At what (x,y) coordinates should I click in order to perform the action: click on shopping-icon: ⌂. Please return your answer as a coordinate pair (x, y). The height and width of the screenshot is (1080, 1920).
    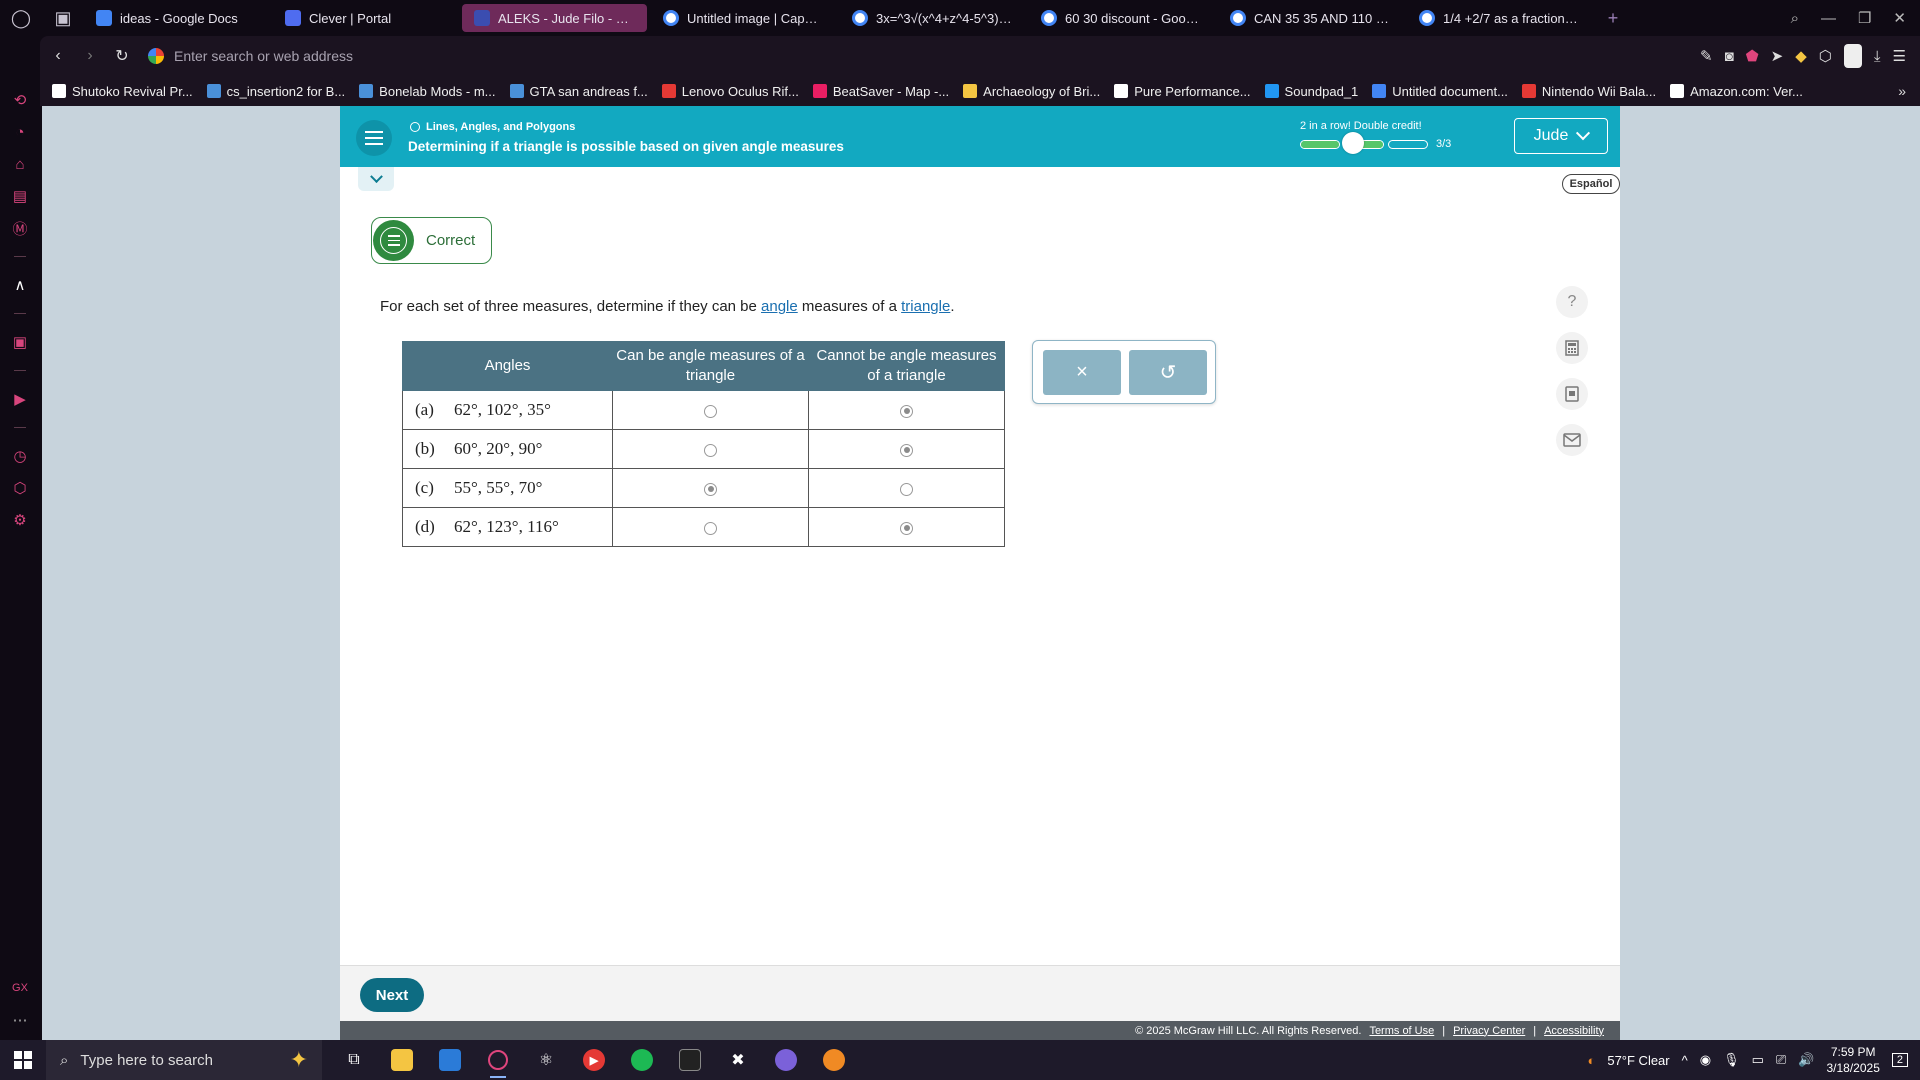
    Looking at the image, I should click on (20, 164).